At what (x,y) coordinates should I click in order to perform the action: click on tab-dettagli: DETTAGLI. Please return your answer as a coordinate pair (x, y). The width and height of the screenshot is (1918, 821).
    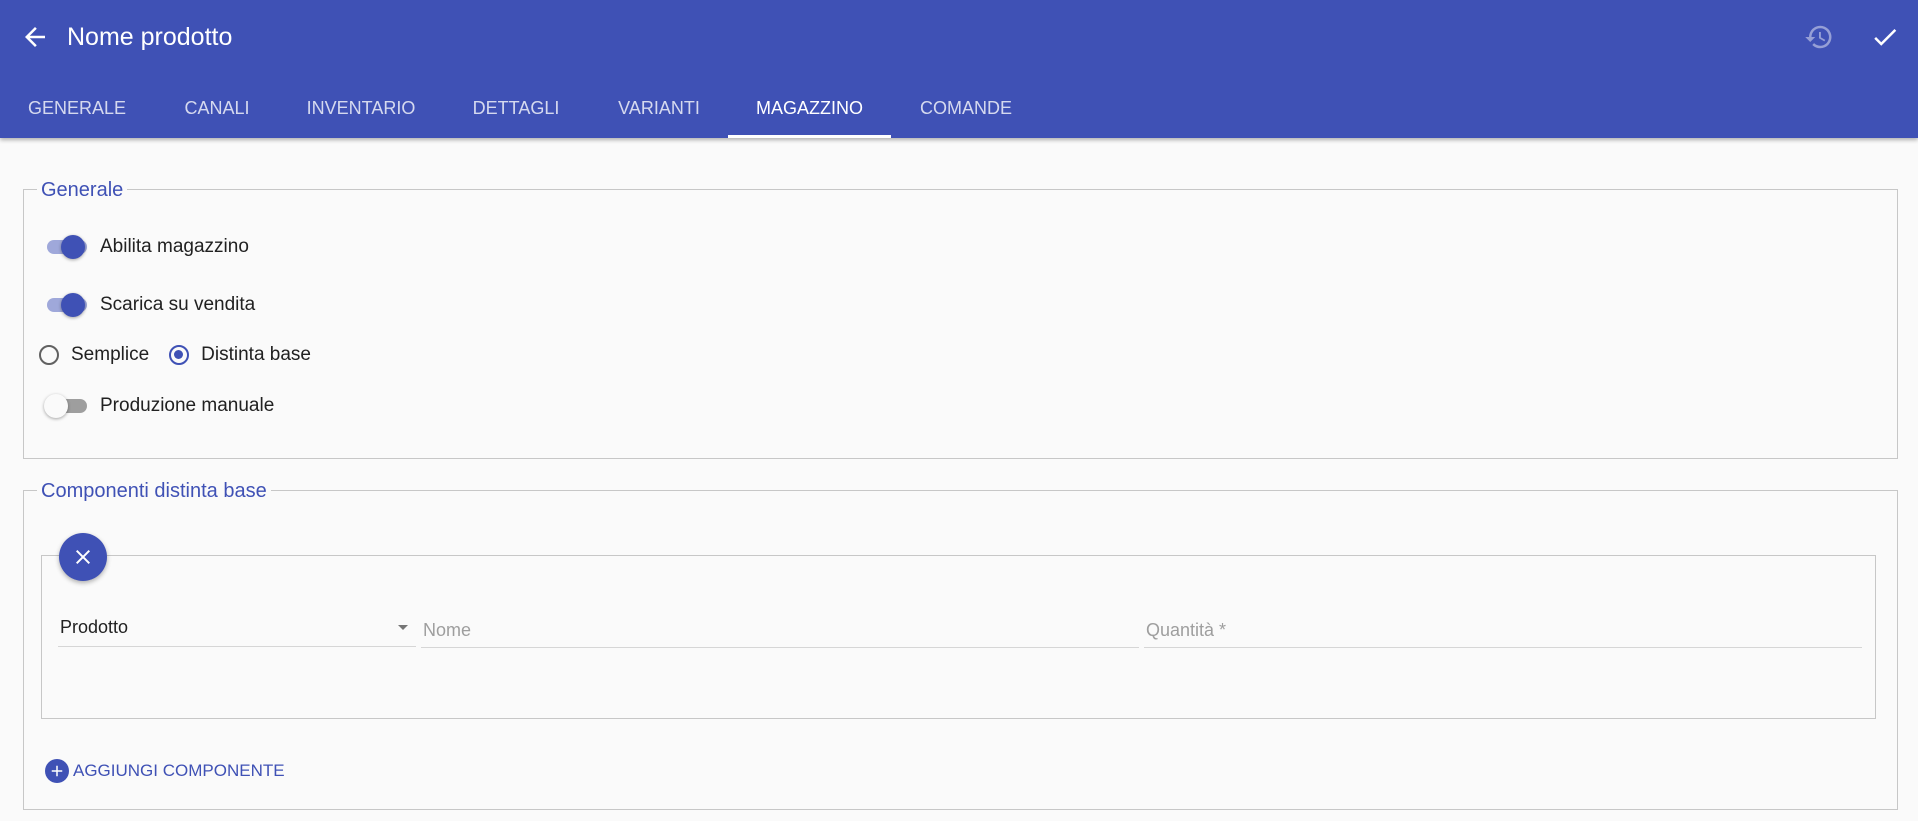
    Looking at the image, I should click on (516, 109).